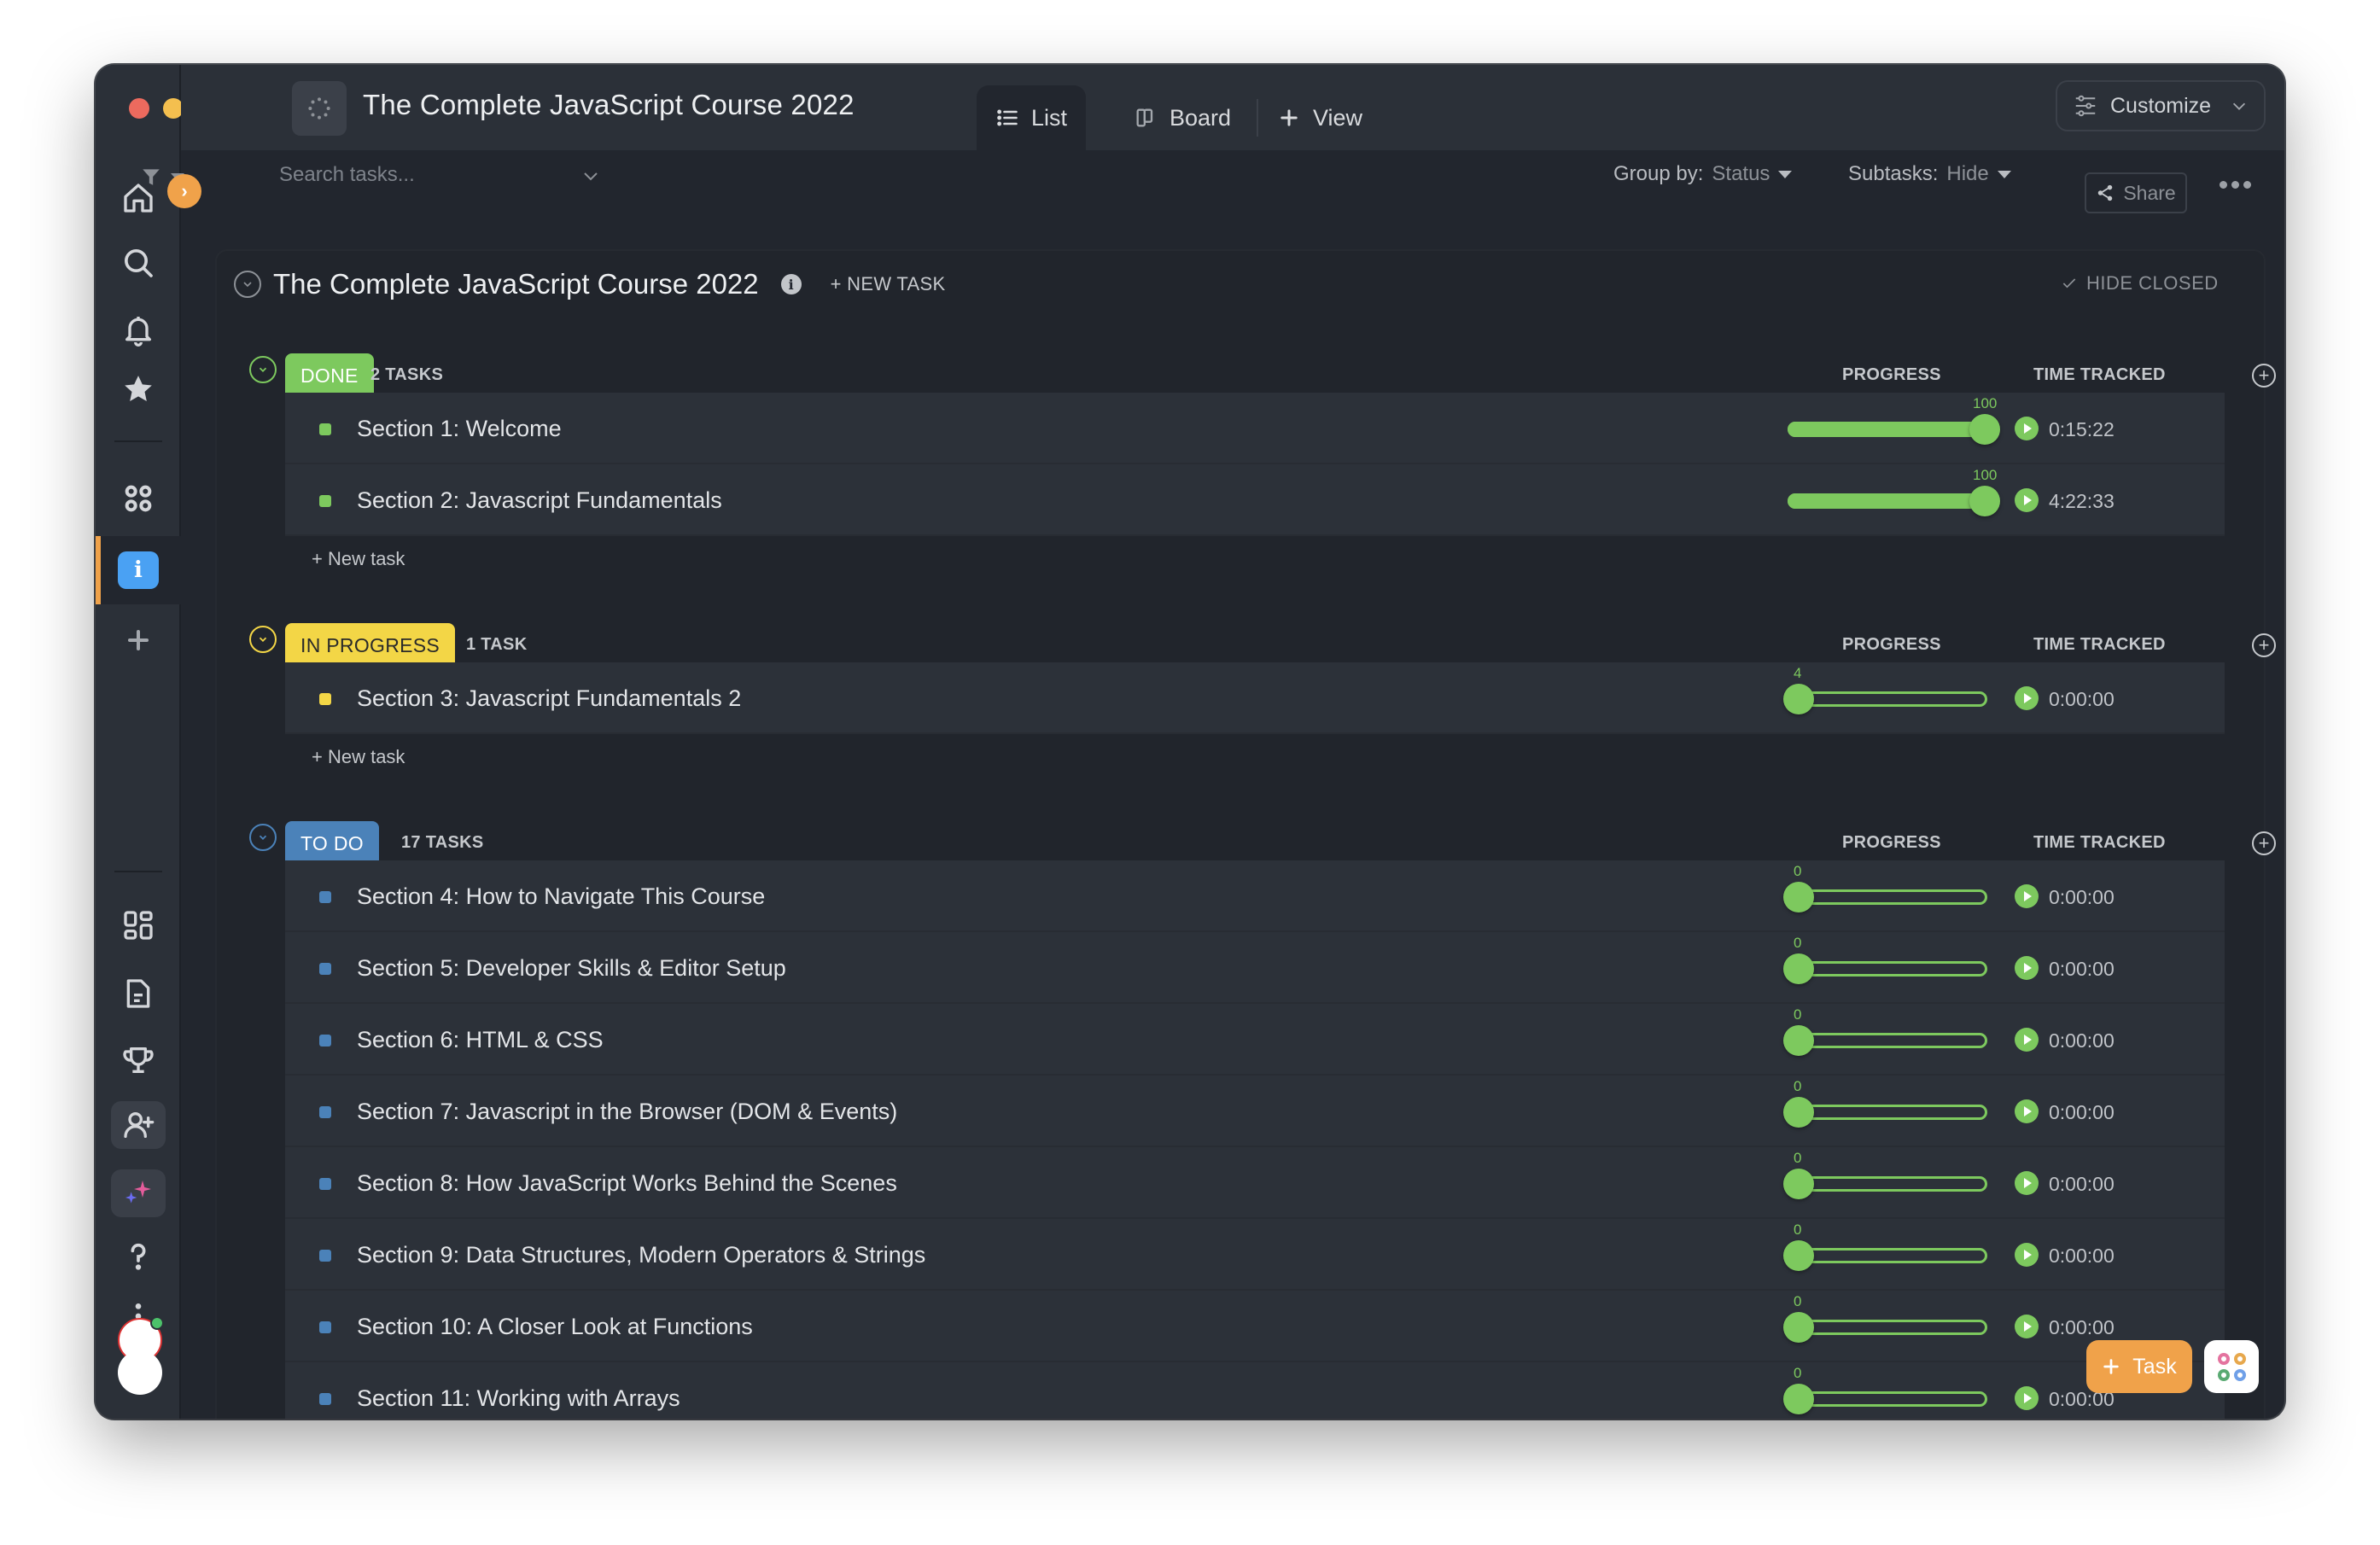 The image size is (2380, 1545). Describe the element at coordinates (561, 896) in the screenshot. I see `task-name: Section 4: How to Navigate This Course` at that location.